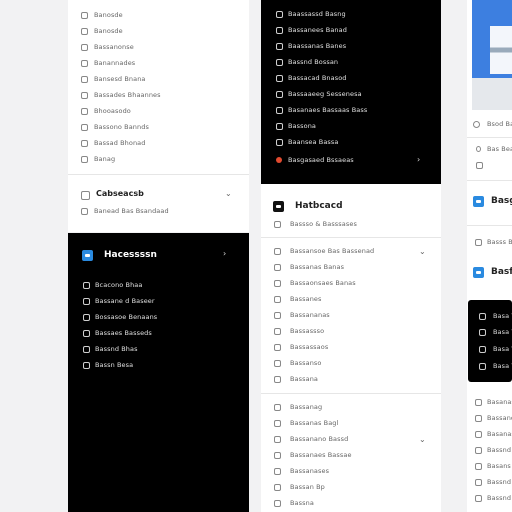  I want to click on list-item-label: Bassades Bhaannes, so click(127, 95).